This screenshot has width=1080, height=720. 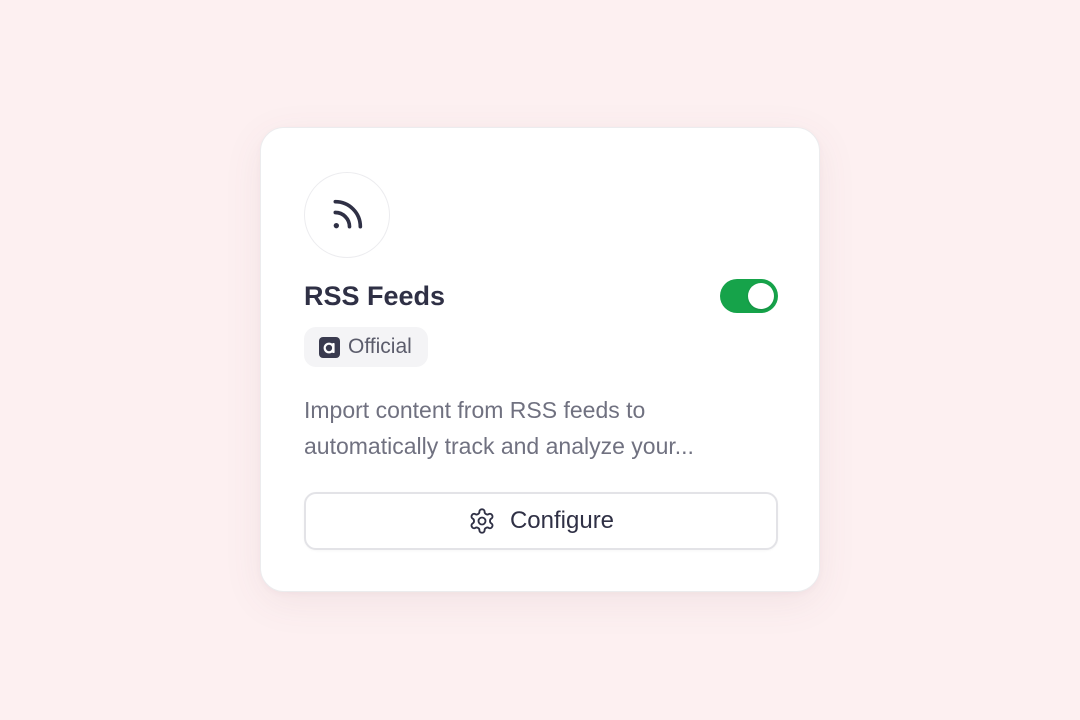 I want to click on official-logo-icon, so click(x=329, y=347).